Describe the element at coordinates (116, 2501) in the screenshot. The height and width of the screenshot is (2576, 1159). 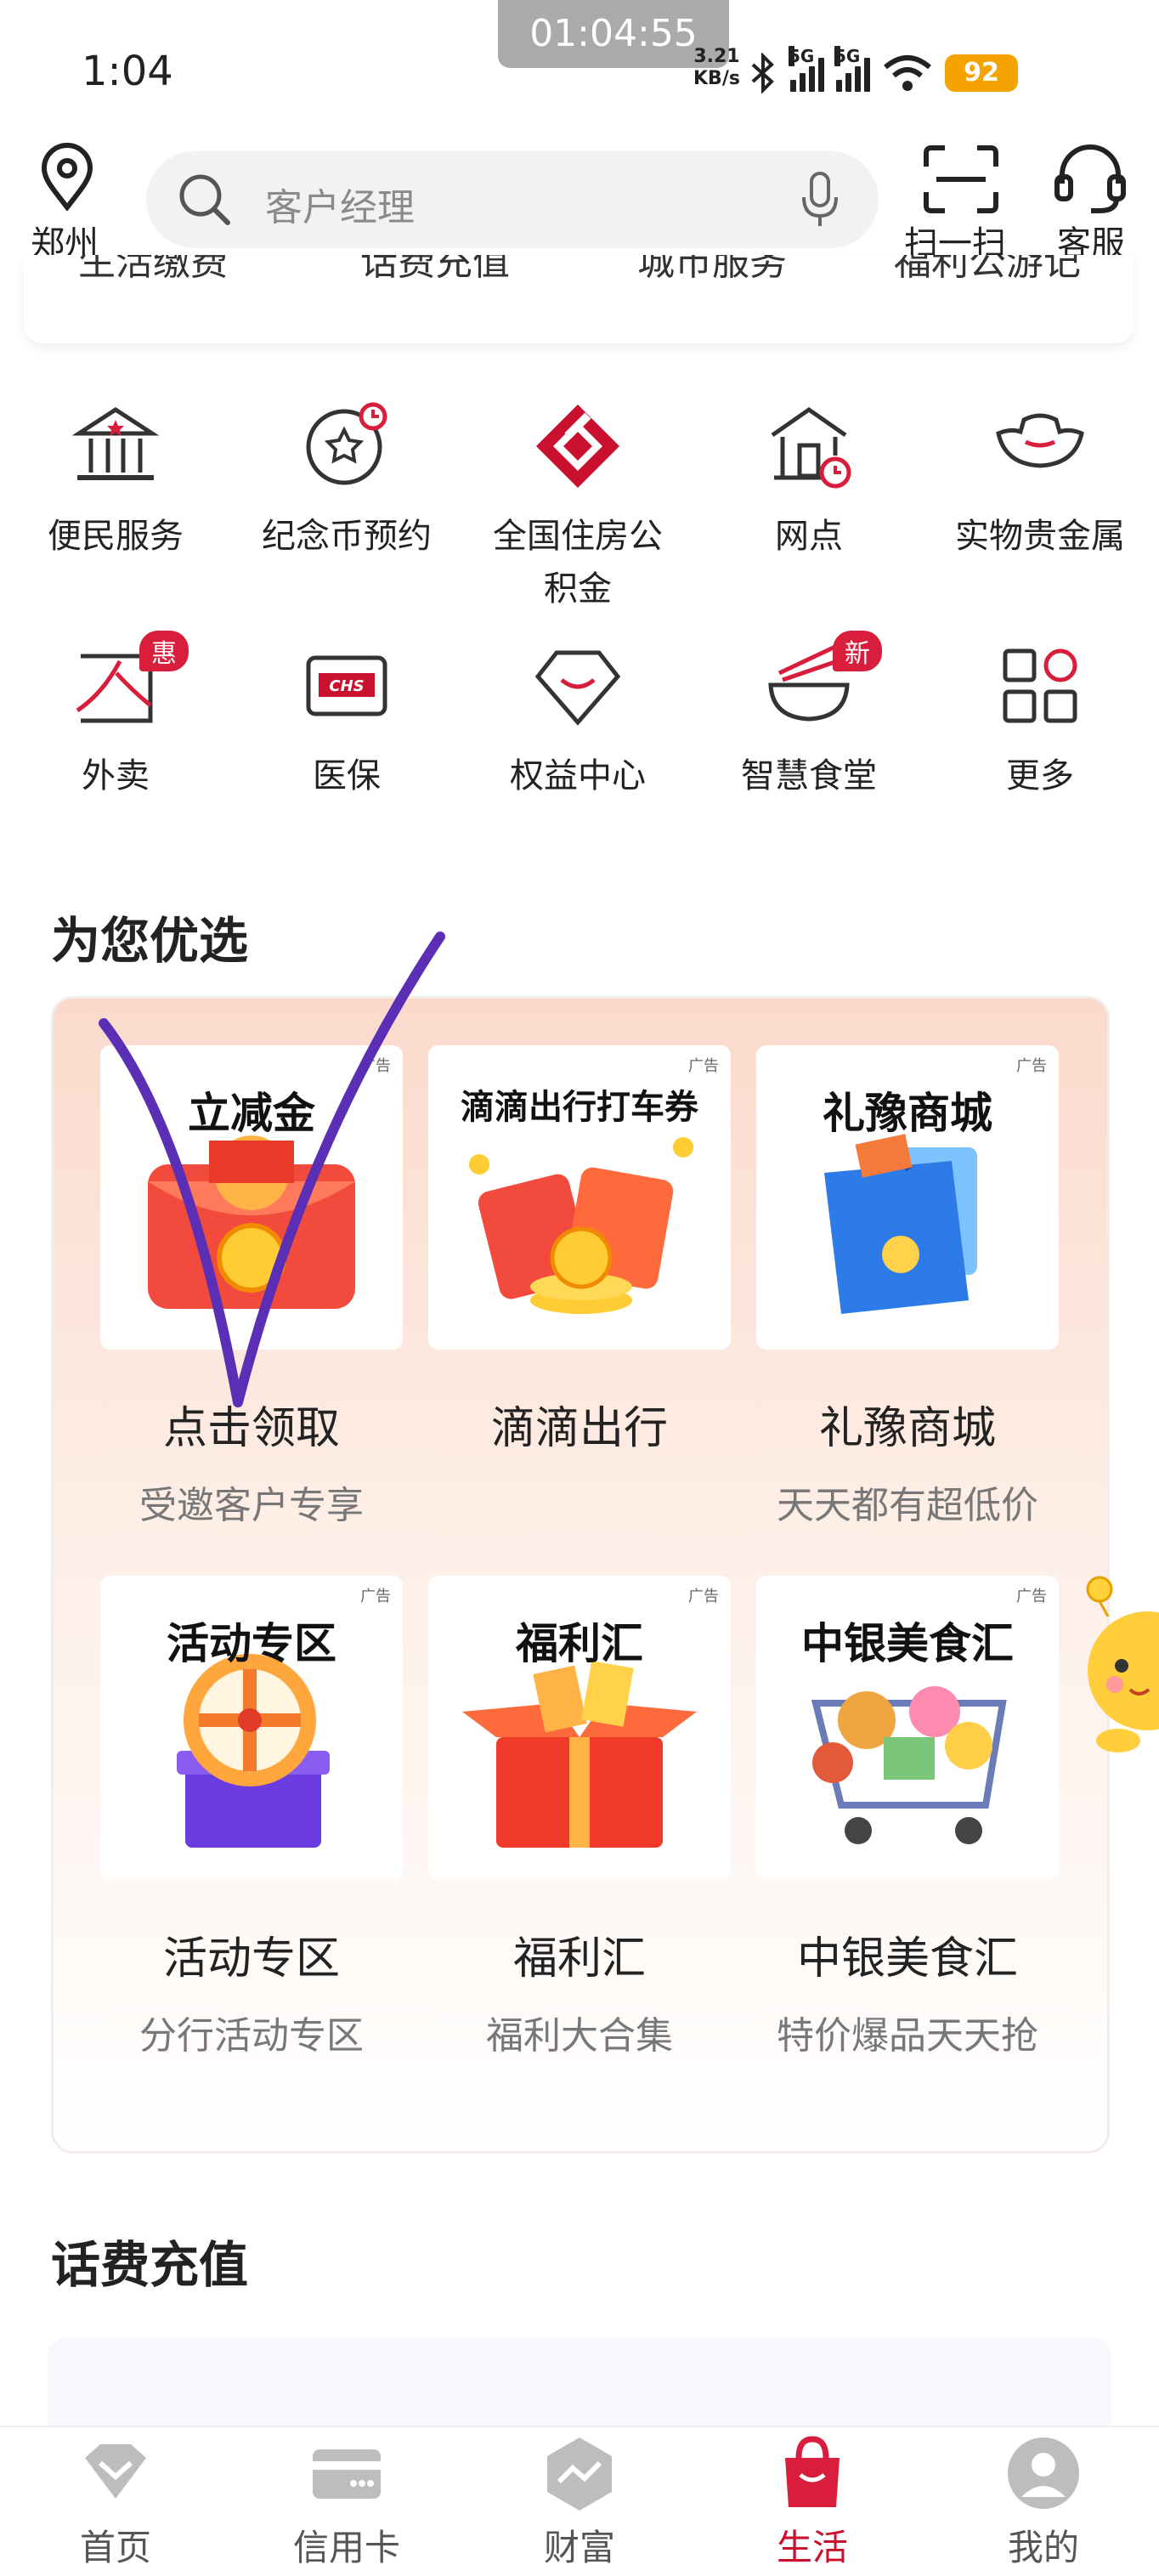
I see `tab-home: 首页` at that location.